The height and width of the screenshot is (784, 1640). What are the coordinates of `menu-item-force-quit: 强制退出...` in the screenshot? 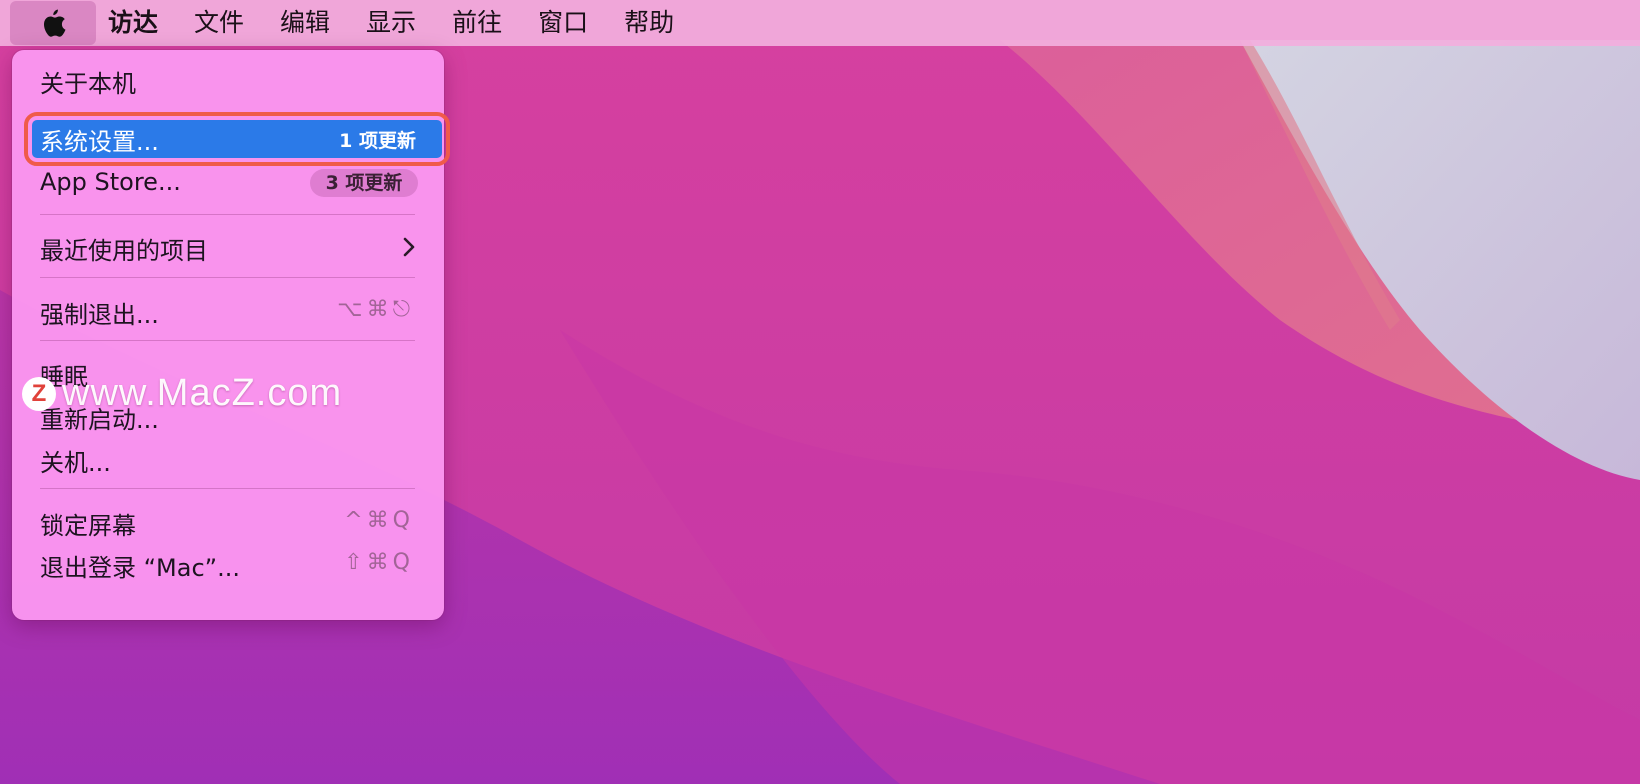 It's located at (99, 312).